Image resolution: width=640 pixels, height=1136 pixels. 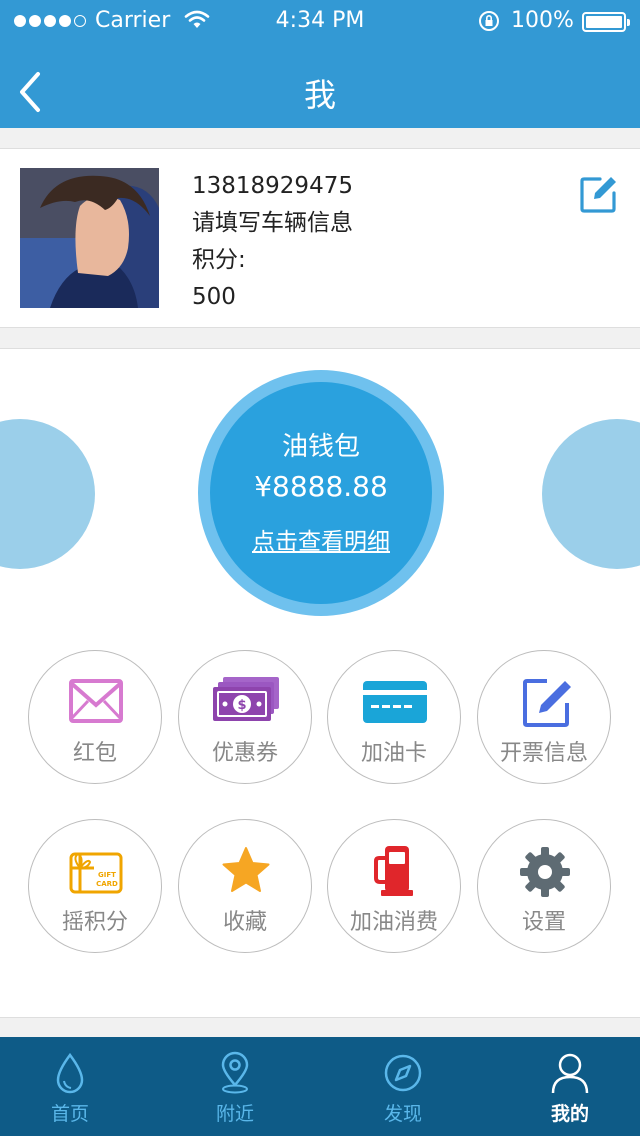 I want to click on grid-item-settings: 设置, so click(x=544, y=886).